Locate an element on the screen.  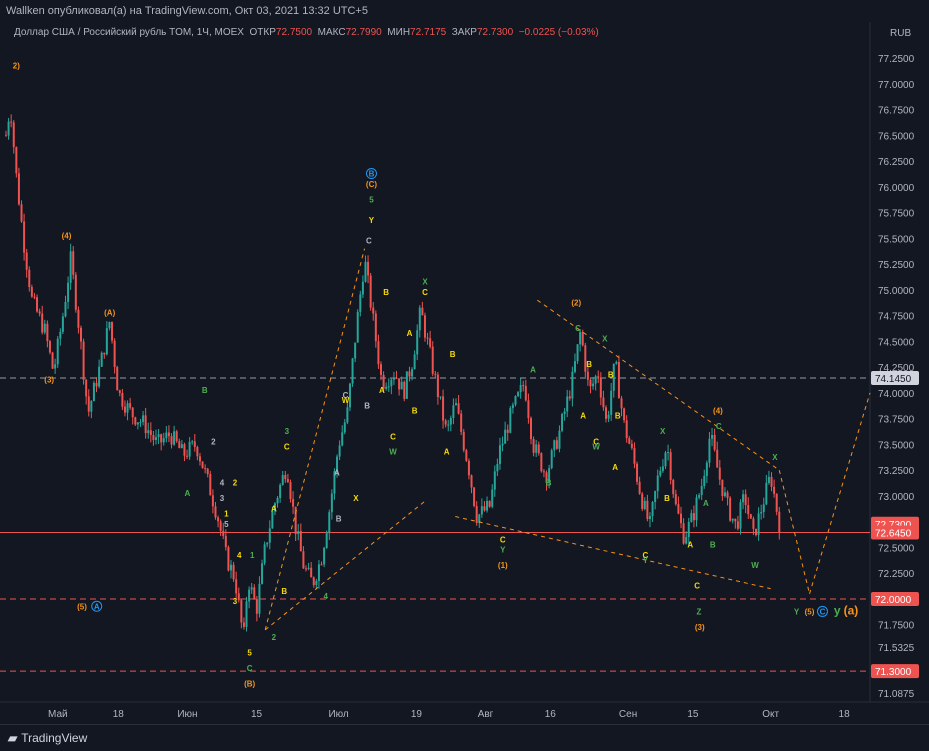
footer-bar: ▰ TradingView is located at coordinates (464, 737).